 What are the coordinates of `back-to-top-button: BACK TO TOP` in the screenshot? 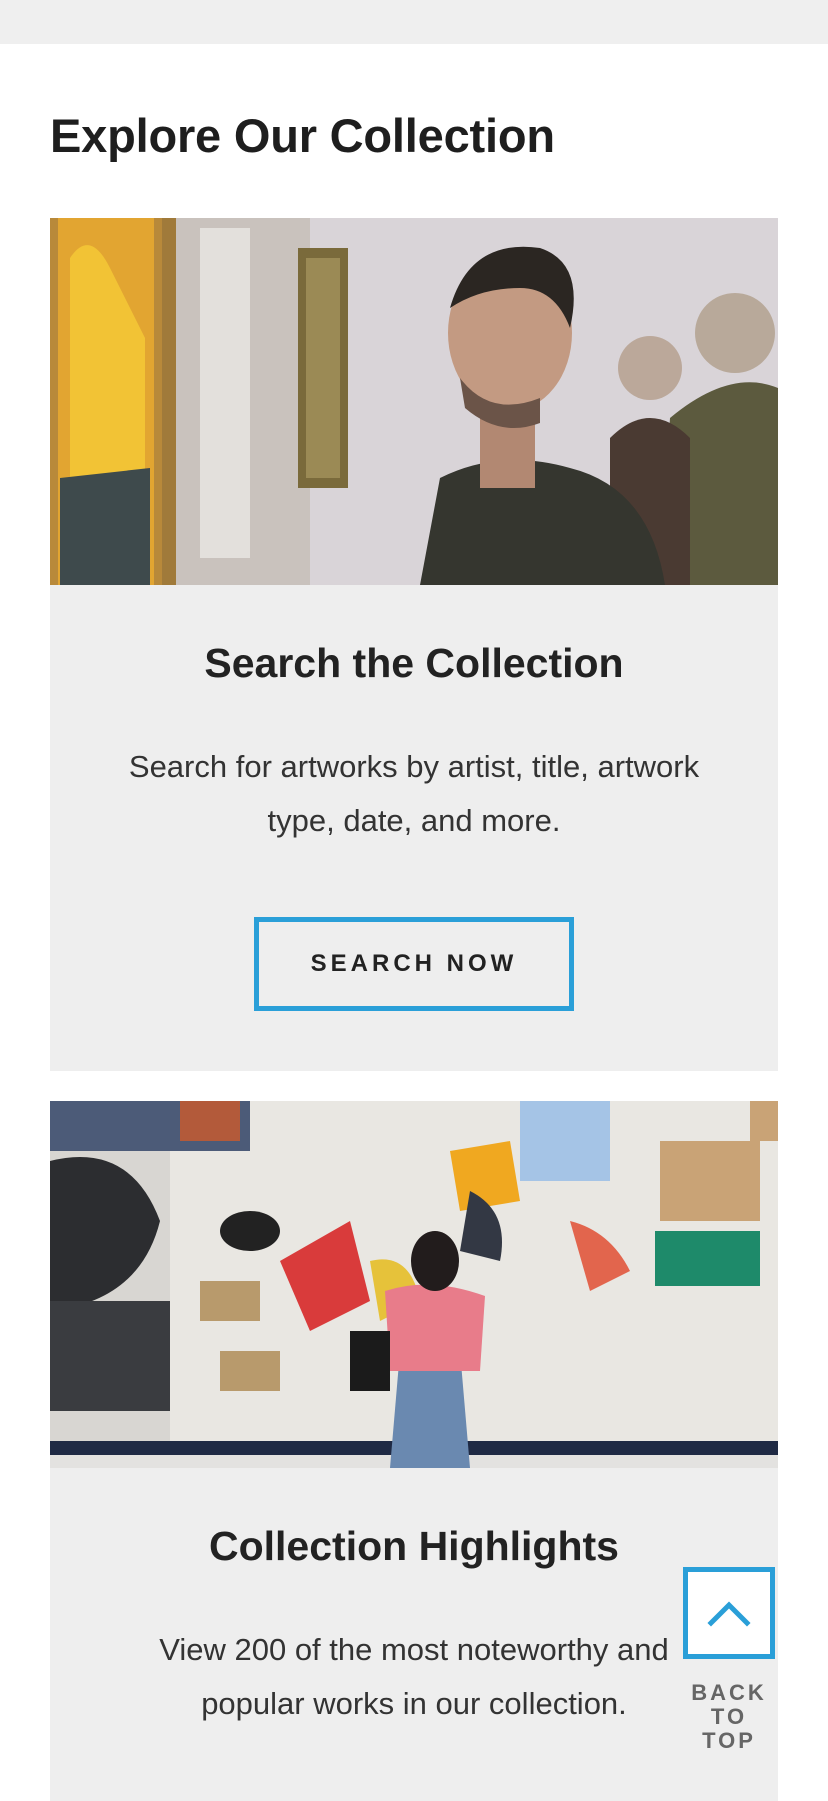 It's located at (729, 1660).